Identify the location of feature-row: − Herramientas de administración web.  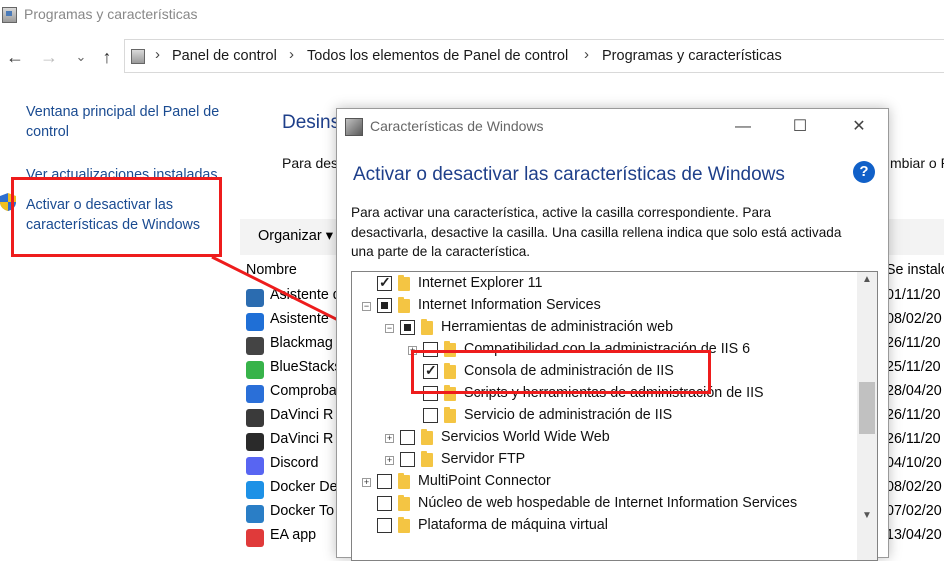
(602, 329).